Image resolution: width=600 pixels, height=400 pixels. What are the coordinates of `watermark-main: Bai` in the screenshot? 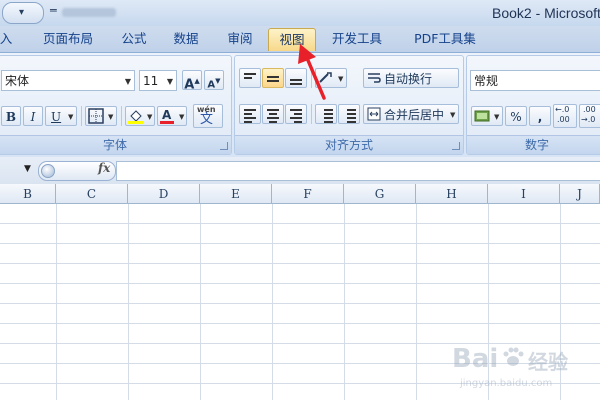 It's located at (475, 359).